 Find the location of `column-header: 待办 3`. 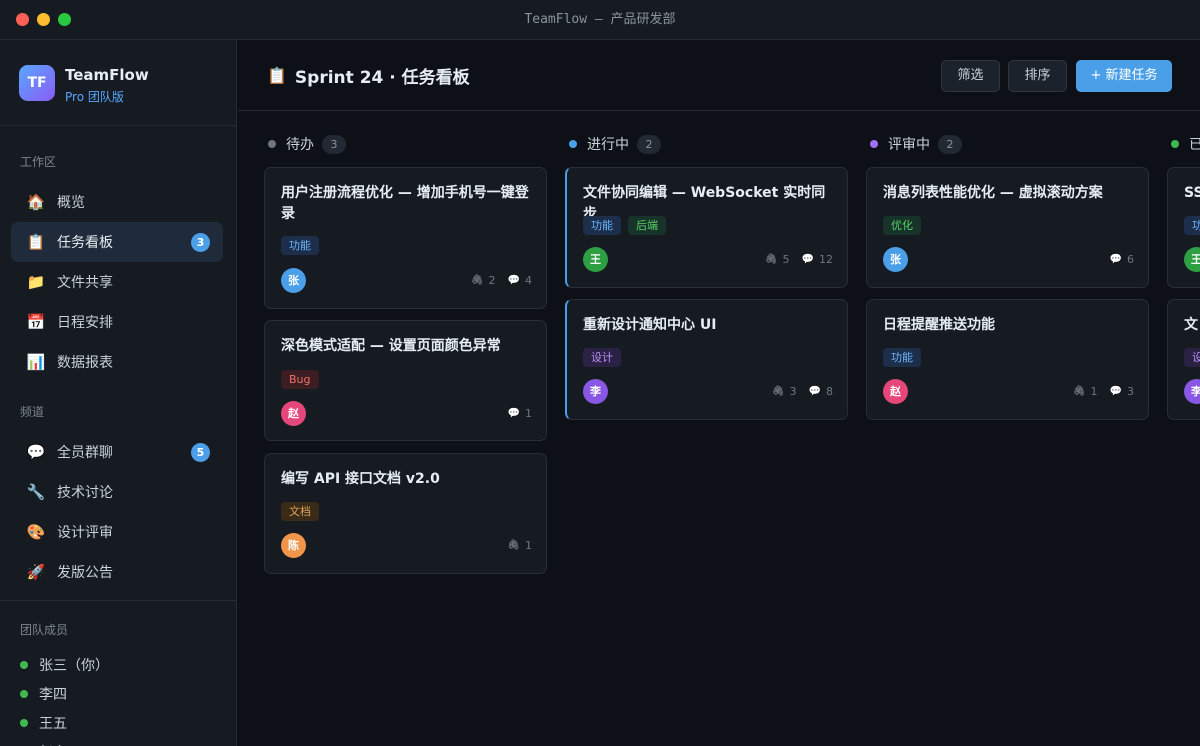

column-header: 待办 3 is located at coordinates (307, 144).